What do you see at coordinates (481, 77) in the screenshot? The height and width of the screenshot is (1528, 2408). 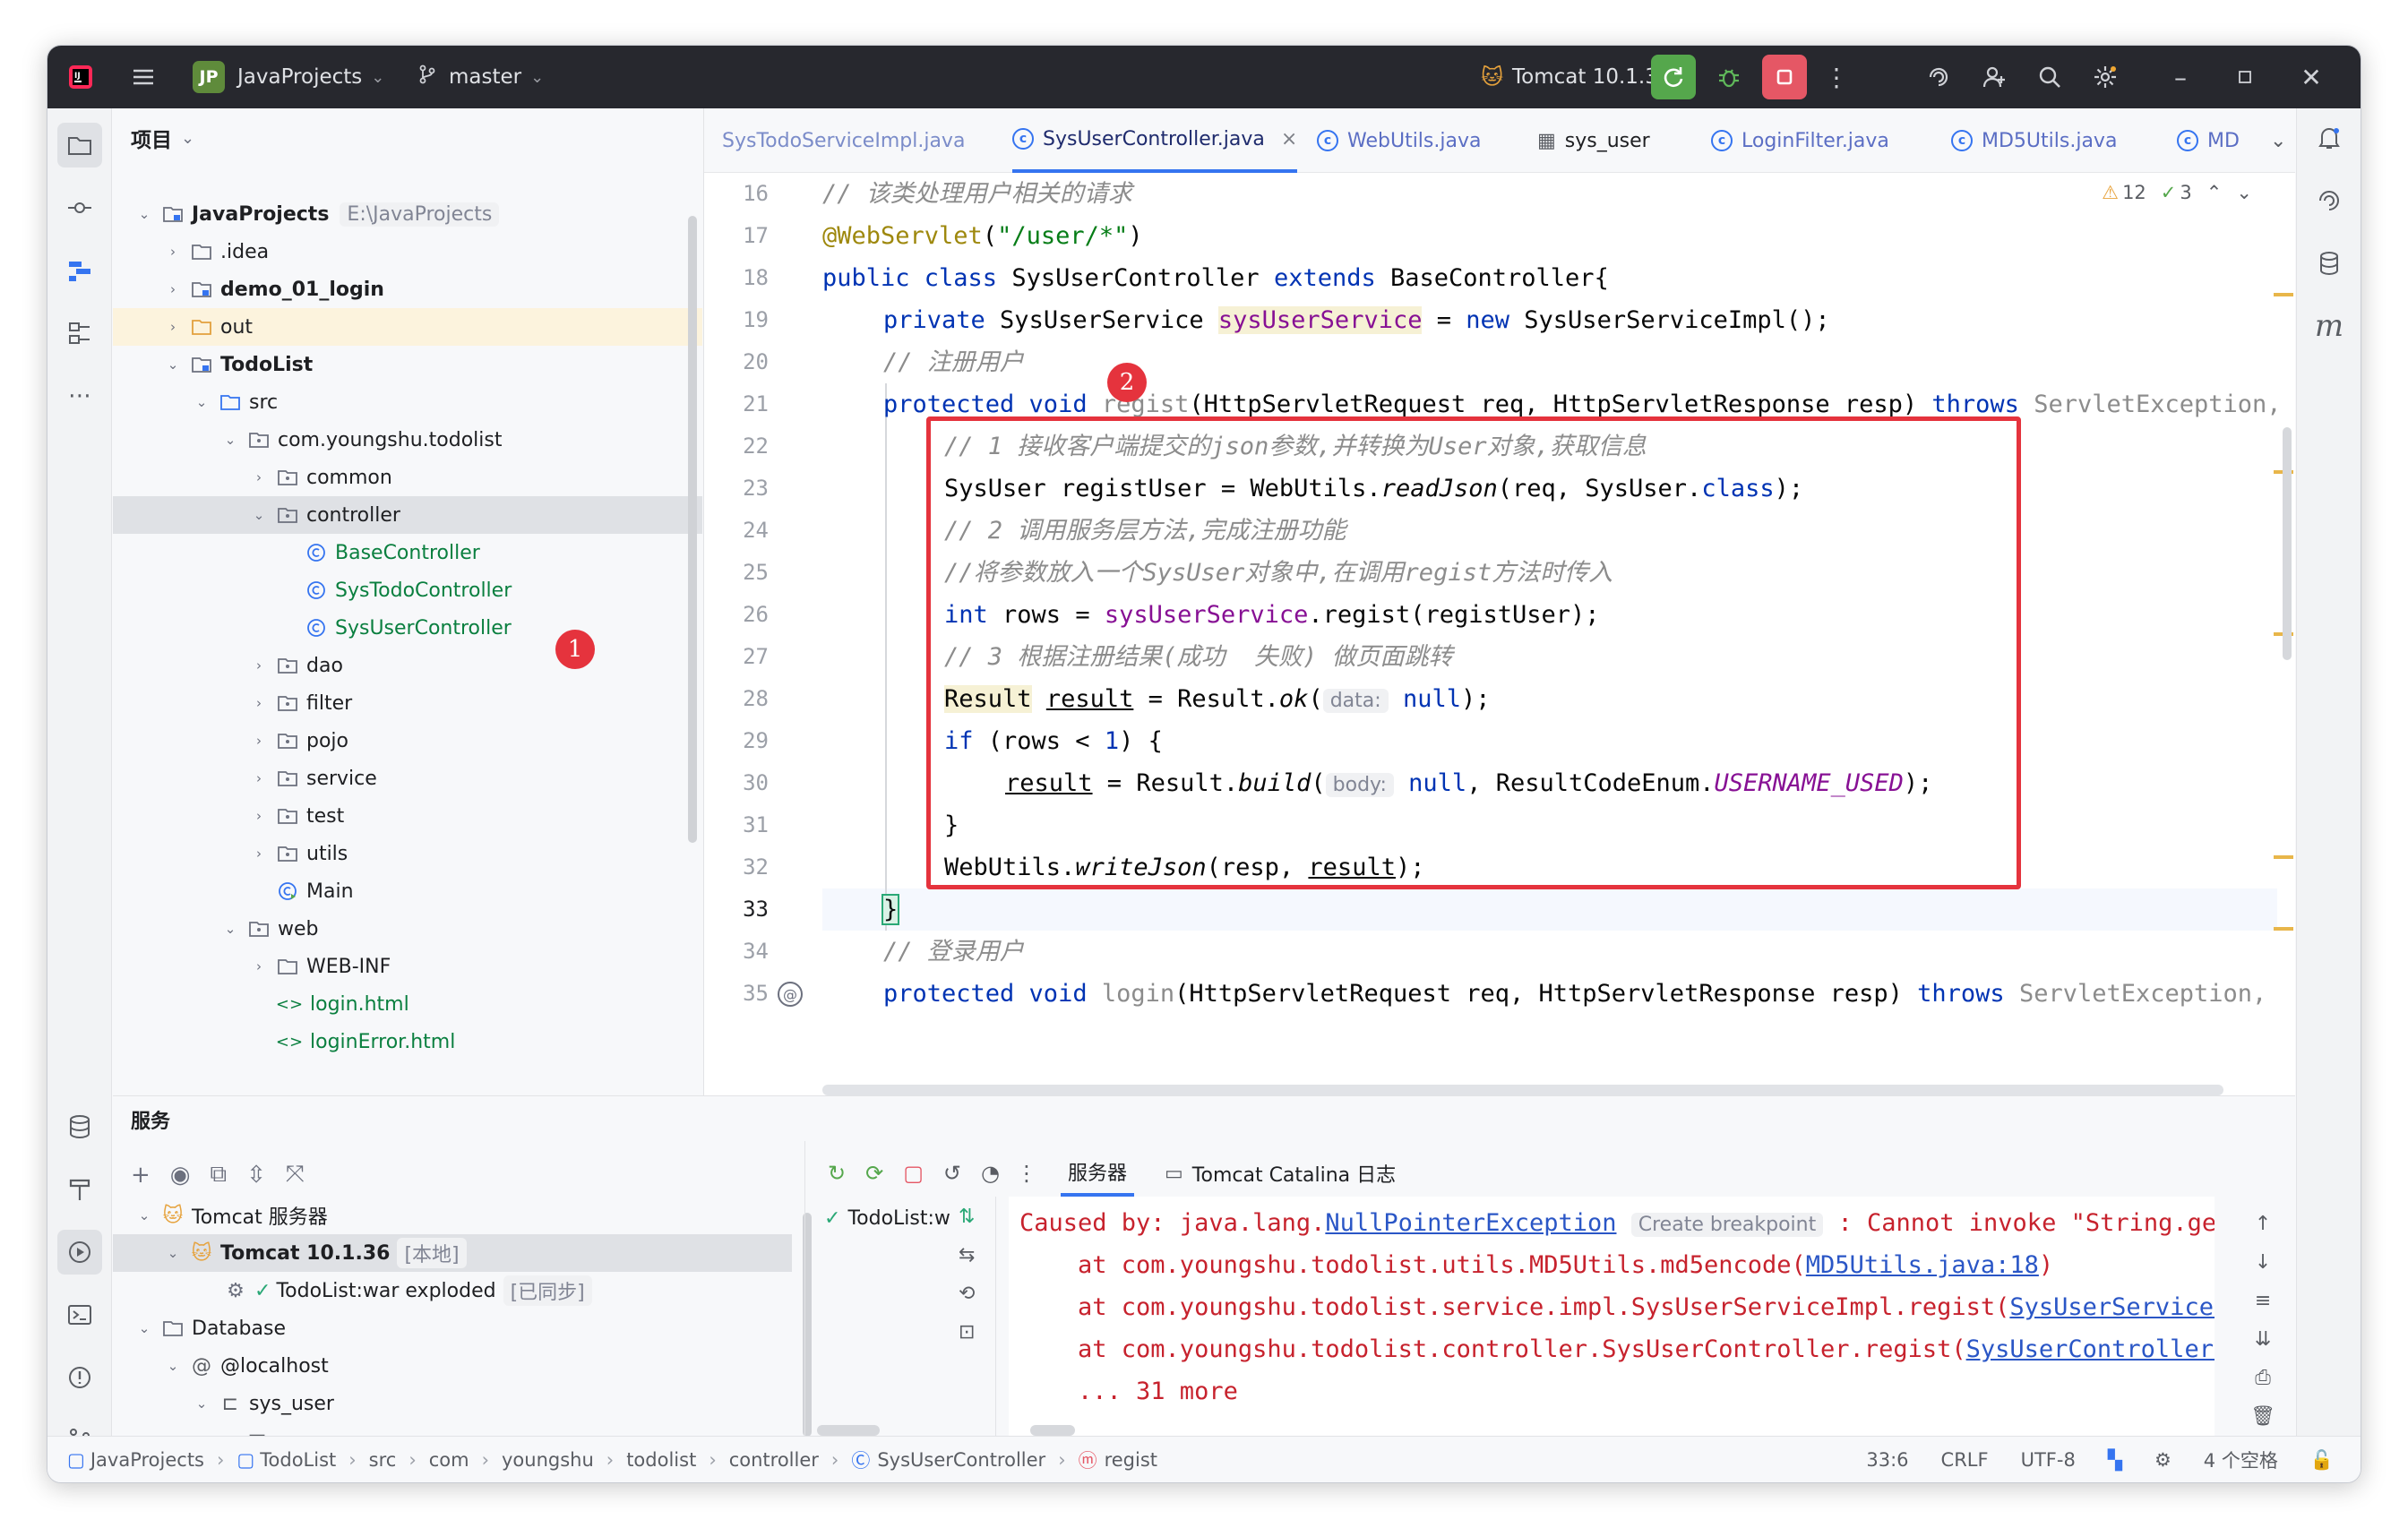 I see `branch-switcher: master ⌄` at bounding box center [481, 77].